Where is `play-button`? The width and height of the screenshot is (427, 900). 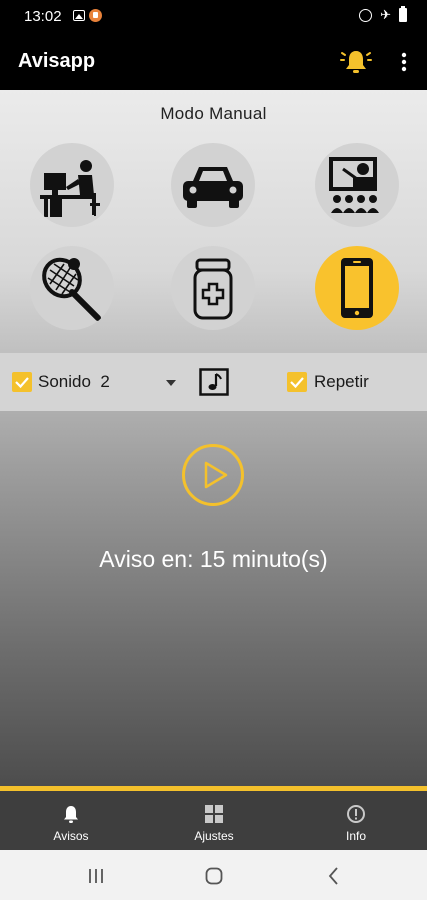
play-button is located at coordinates (213, 475).